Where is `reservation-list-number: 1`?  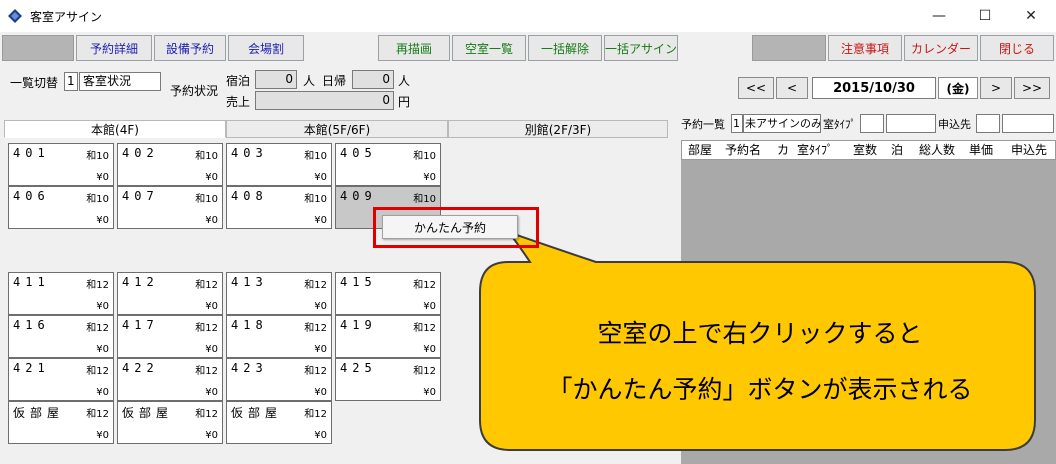
reservation-list-number: 1 is located at coordinates (737, 123).